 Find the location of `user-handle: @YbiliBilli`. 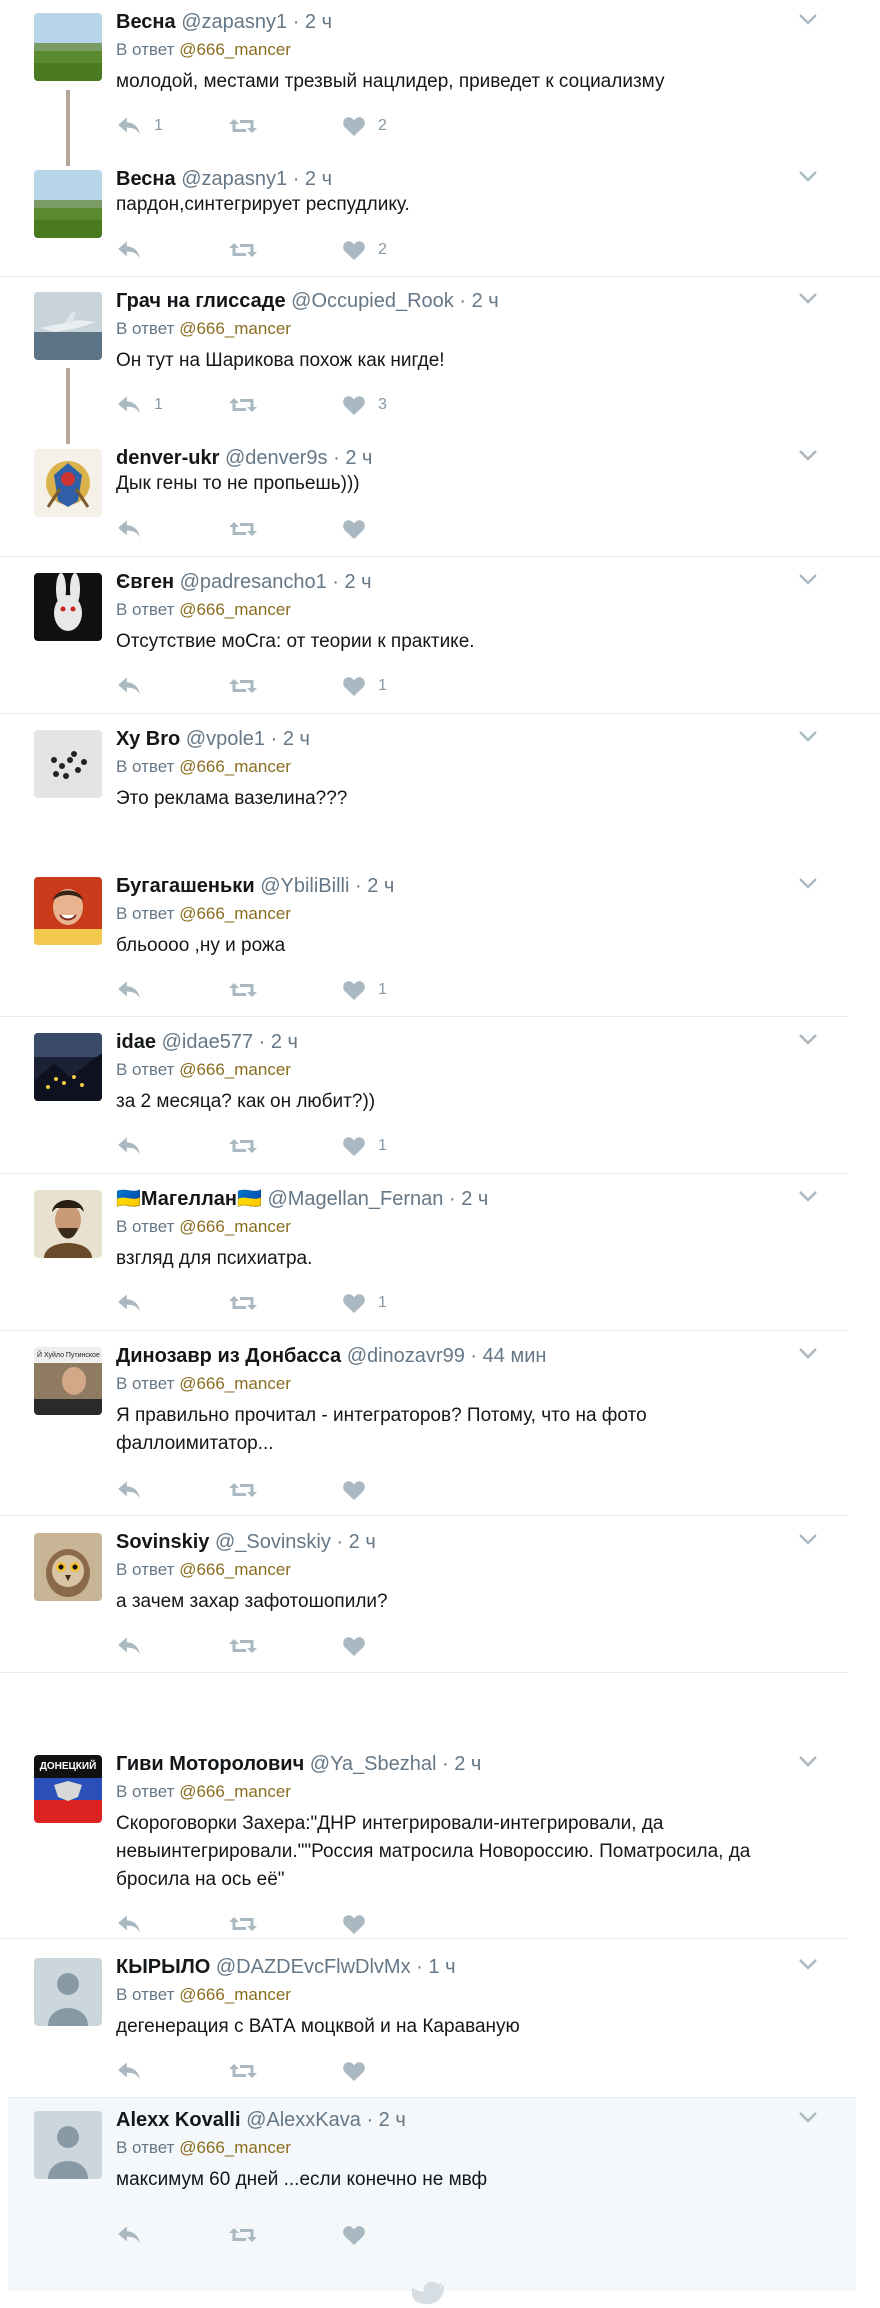

user-handle: @YbiliBilli is located at coordinates (304, 886).